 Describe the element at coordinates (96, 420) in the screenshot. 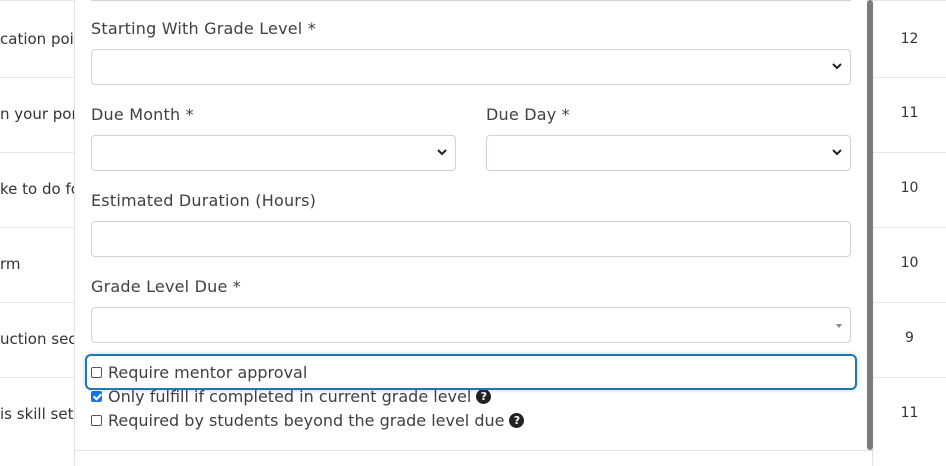

I see `required-beyond-checkbox` at that location.